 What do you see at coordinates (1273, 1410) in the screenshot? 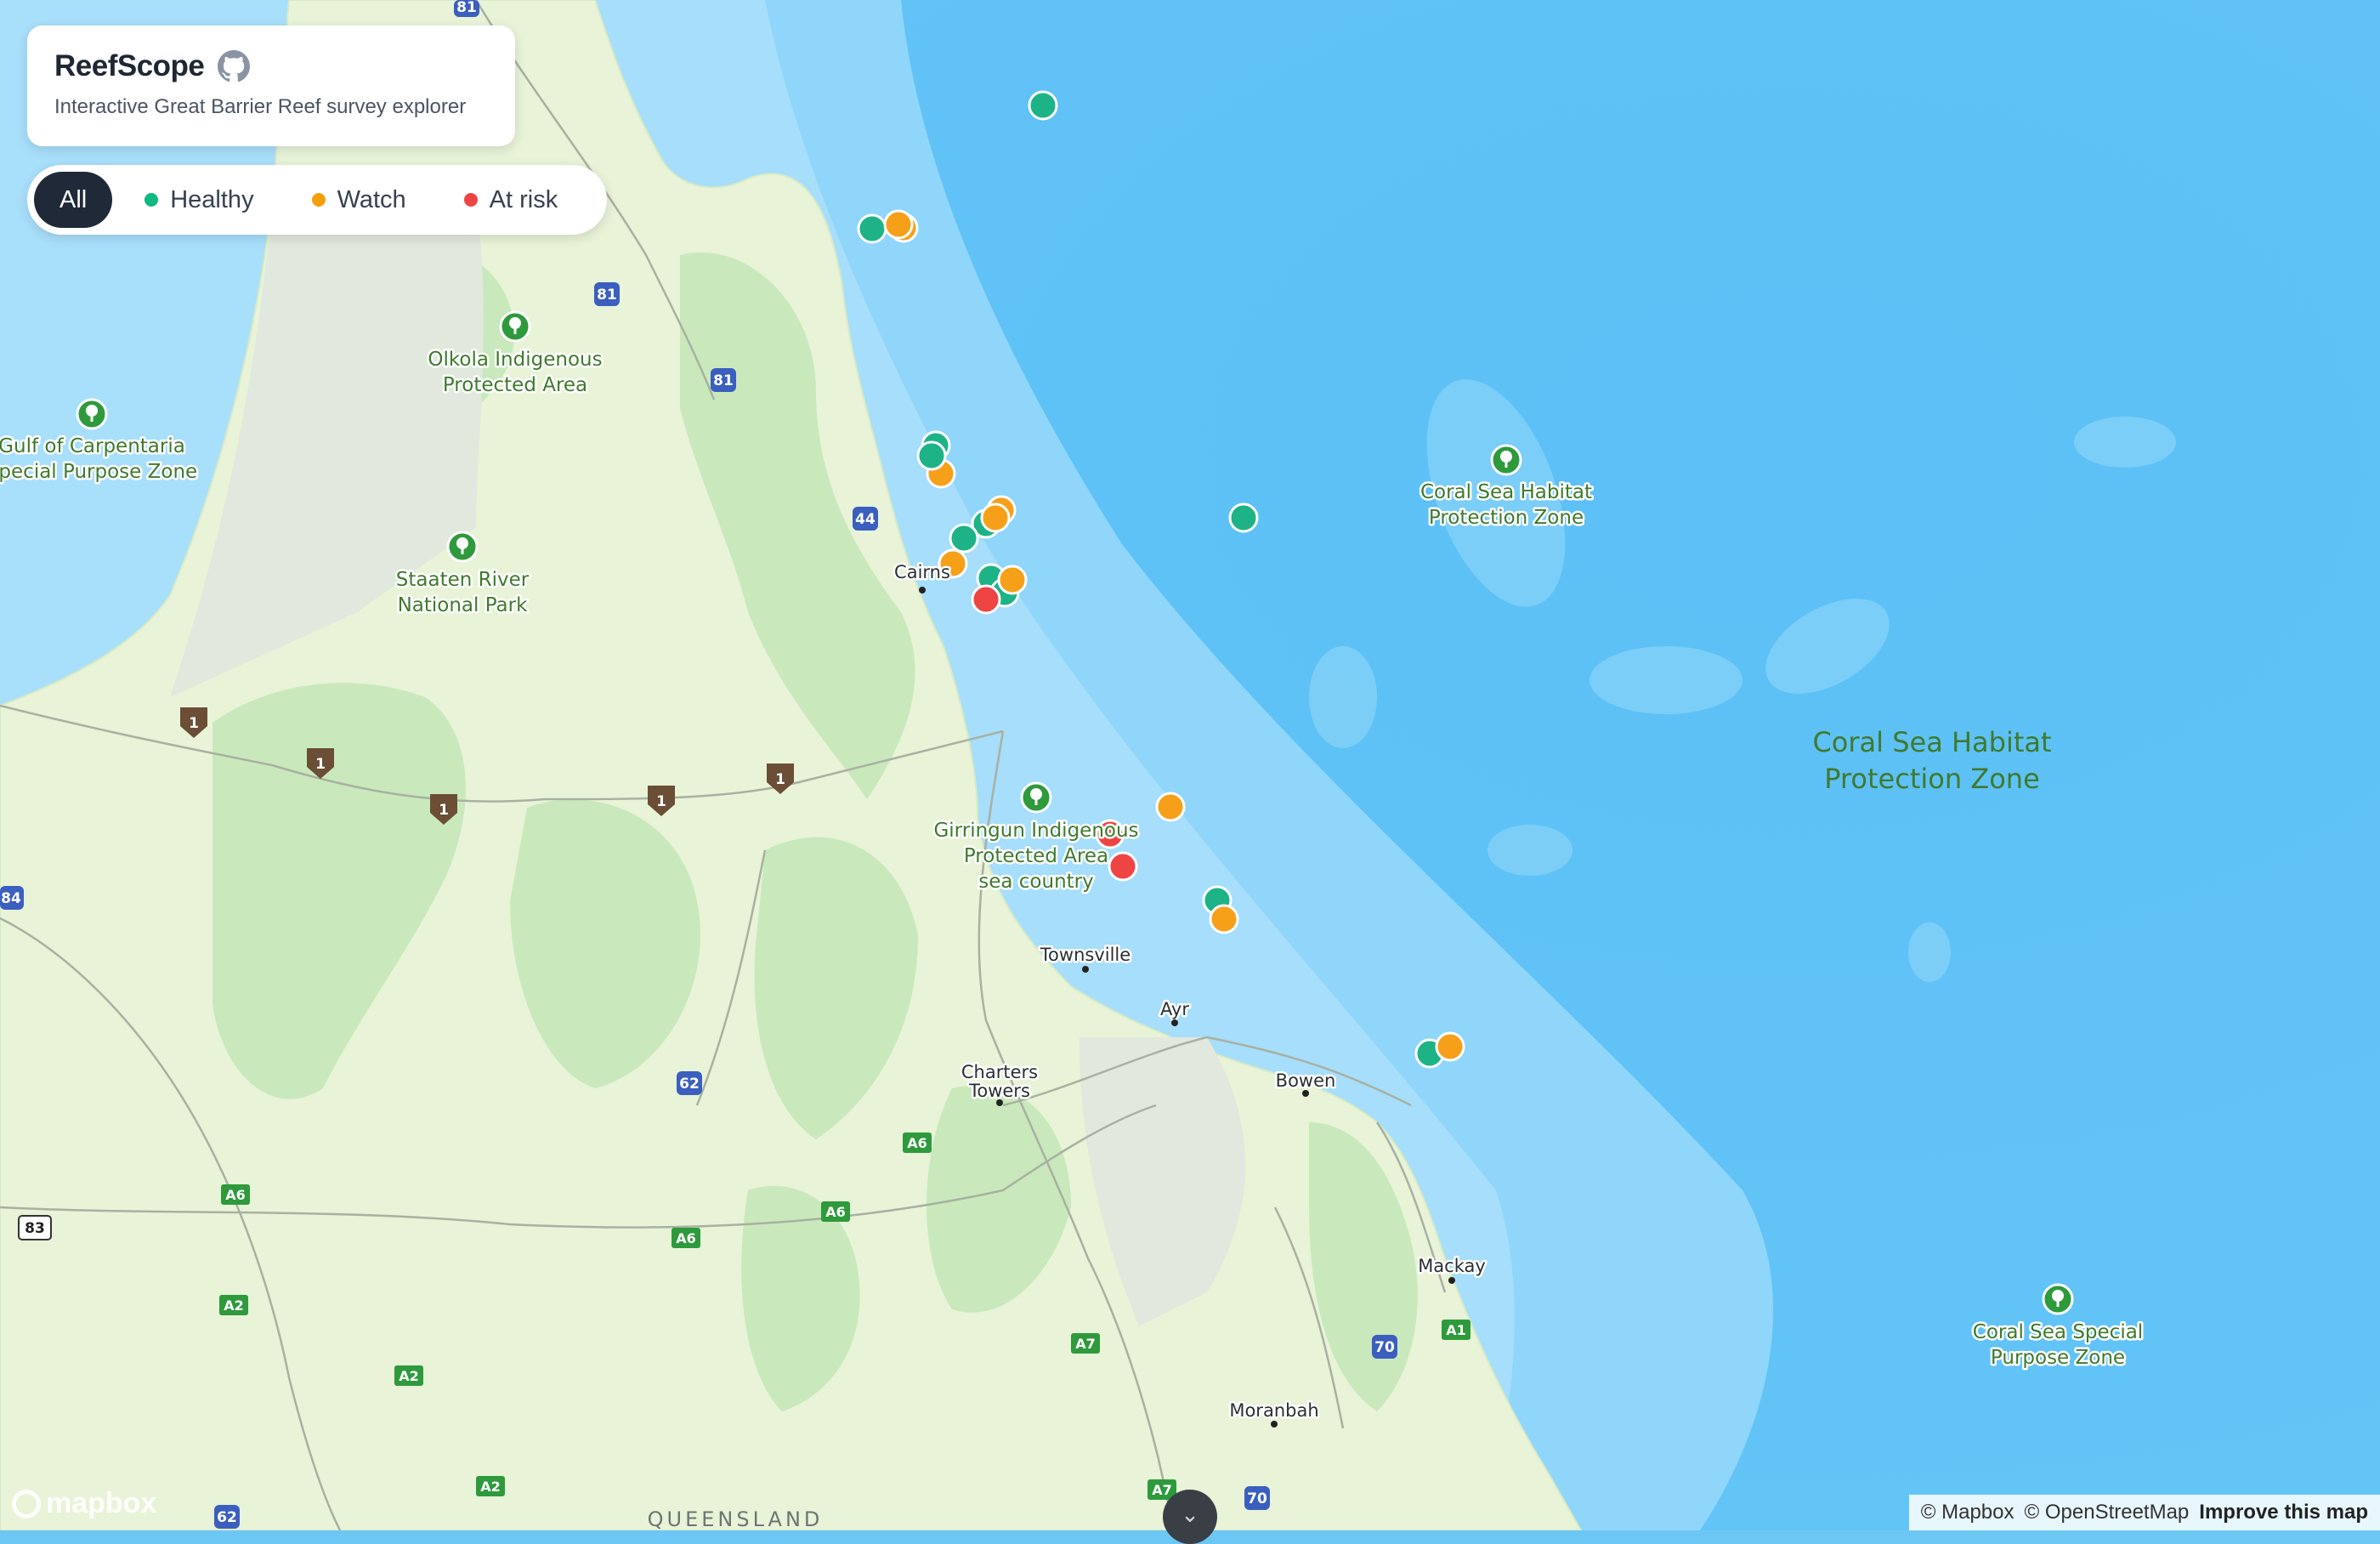
I see `label-moranbah: Moranbah` at bounding box center [1273, 1410].